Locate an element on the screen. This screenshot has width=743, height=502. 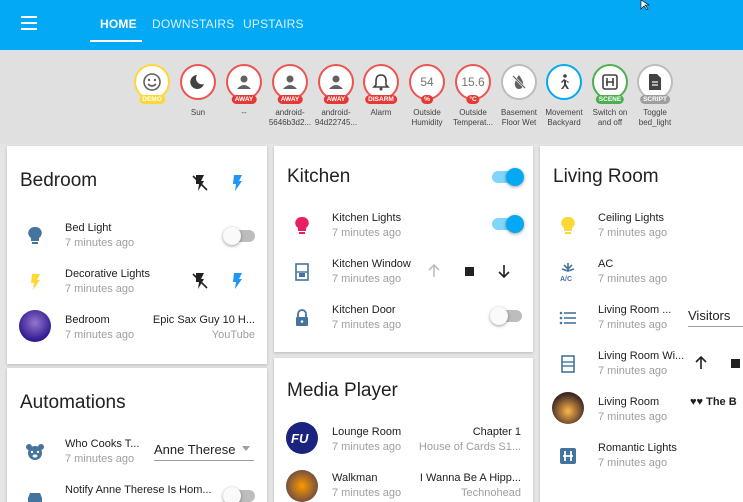
badge-scene: SCENE Switch on and off is located at coordinates (610, 96).